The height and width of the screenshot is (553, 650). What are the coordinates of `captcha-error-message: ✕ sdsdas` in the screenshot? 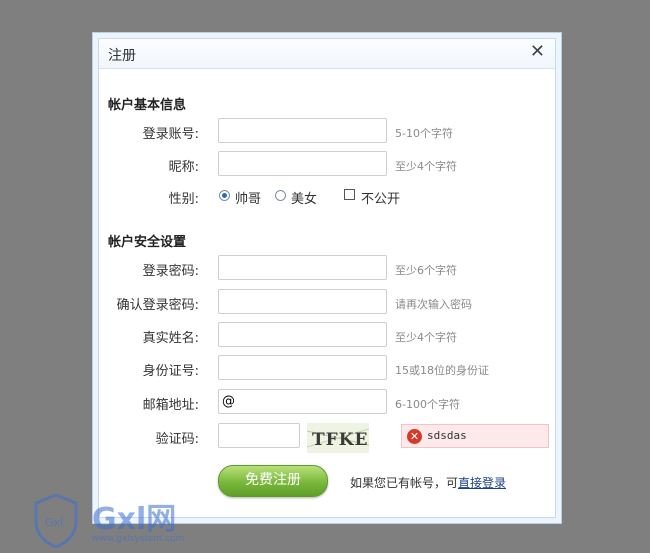 It's located at (475, 436).